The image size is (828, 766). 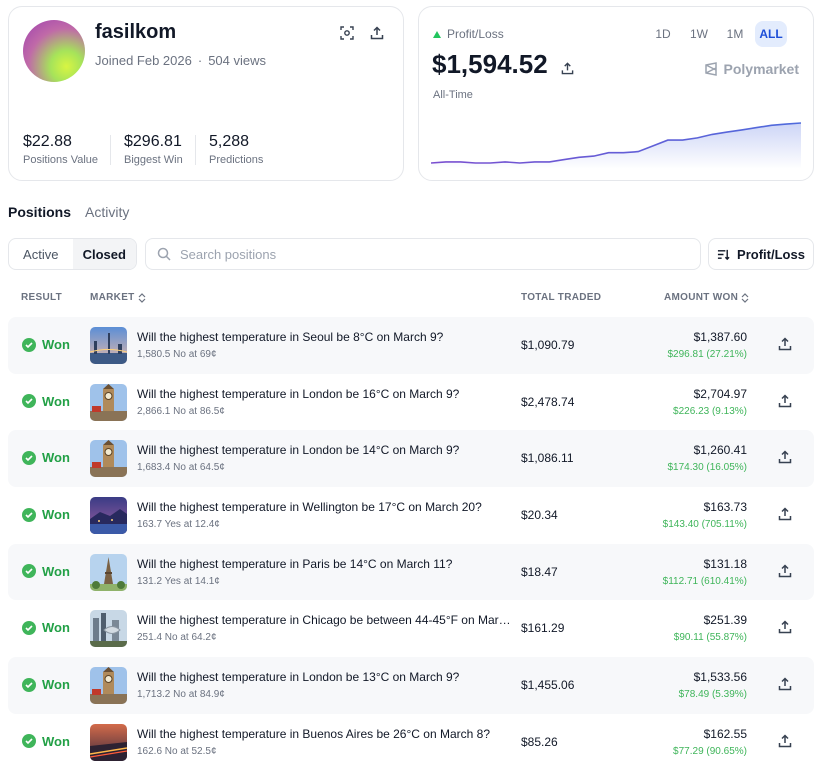 I want to click on range-selector: 1D 1W 1M ALL, so click(x=717, y=34).